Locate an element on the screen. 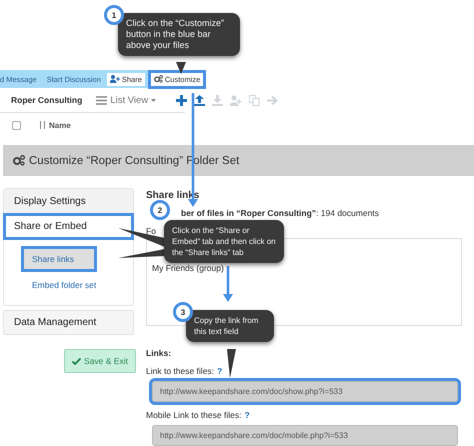 This screenshot has width=474, height=446. arrow is located at coordinates (228, 284).